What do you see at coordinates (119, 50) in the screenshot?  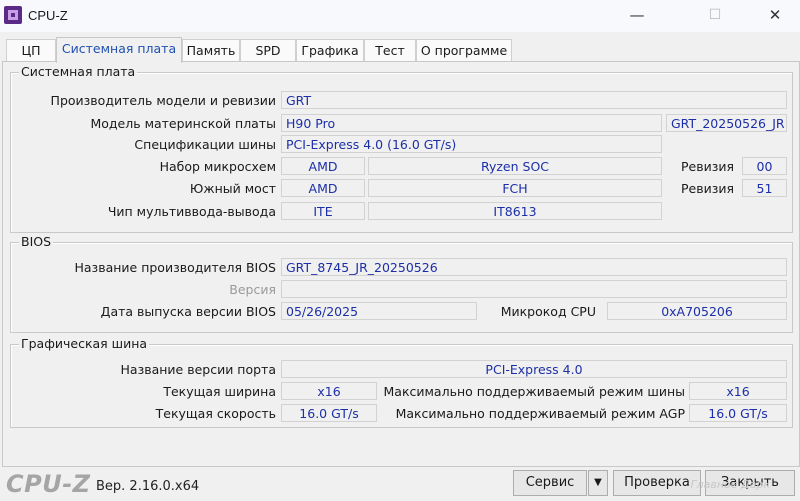 I see `tab-mainboard: Системная плата` at bounding box center [119, 50].